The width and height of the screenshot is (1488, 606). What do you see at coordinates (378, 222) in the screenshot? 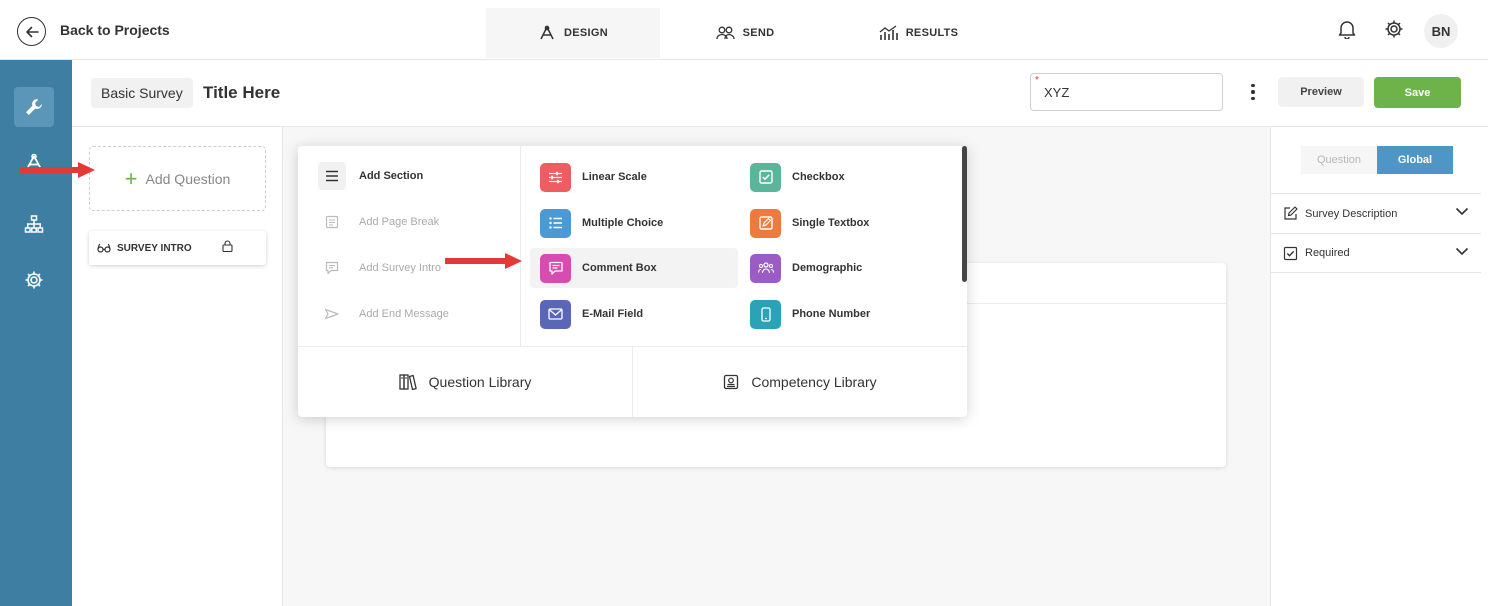
I see `menu-item-add-page-break: Add Page Break` at bounding box center [378, 222].